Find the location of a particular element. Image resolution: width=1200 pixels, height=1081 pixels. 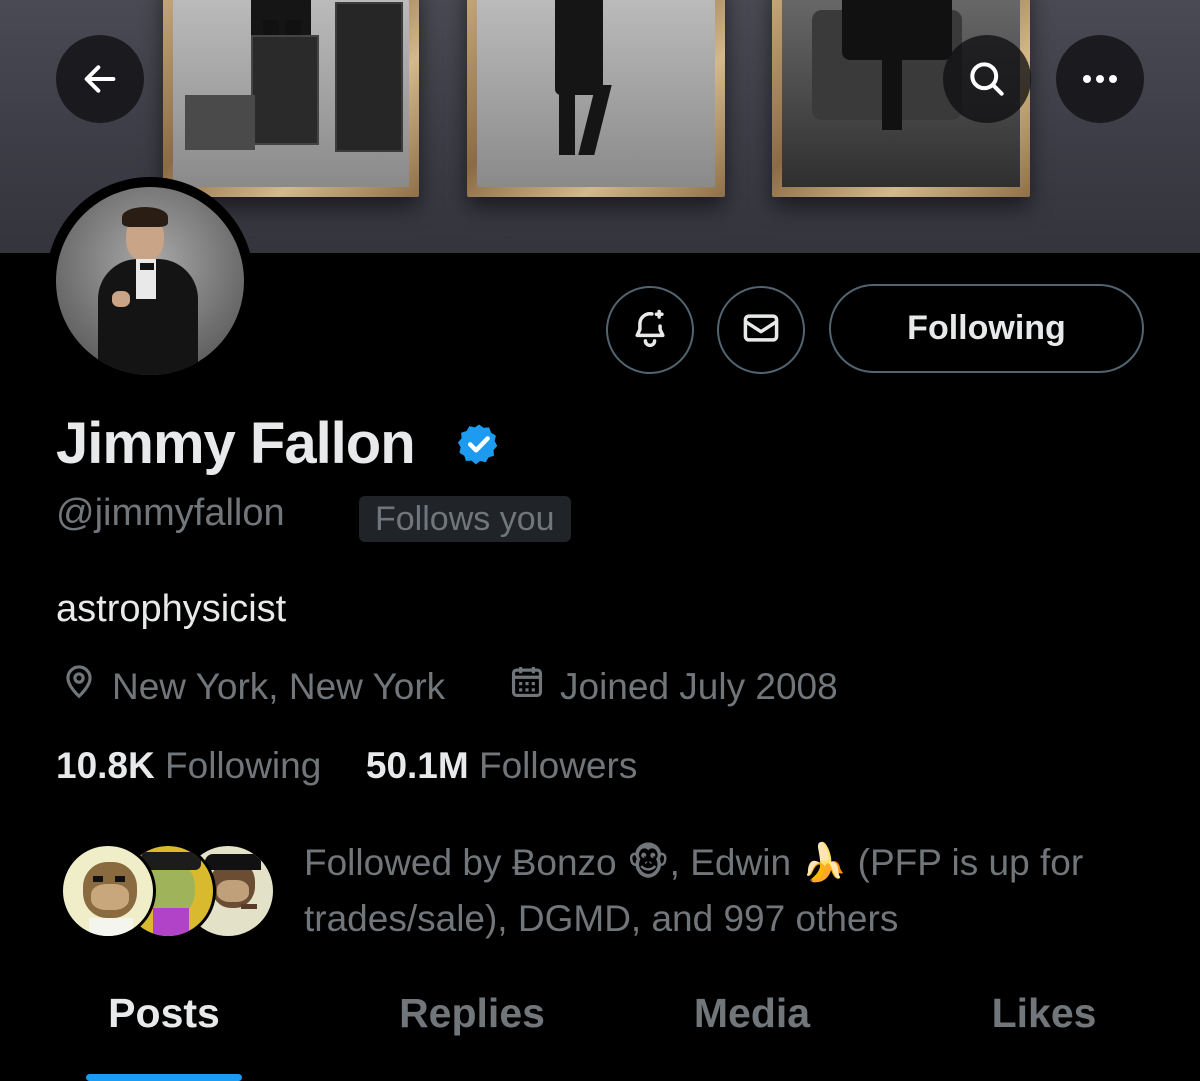

following-label: Following is located at coordinates (243, 765).